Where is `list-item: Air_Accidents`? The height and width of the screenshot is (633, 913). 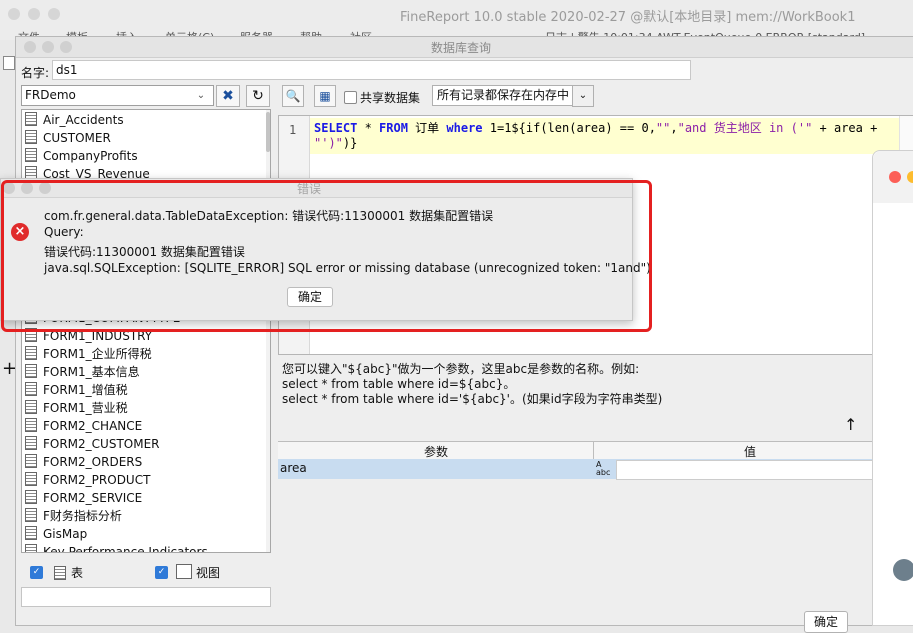 list-item: Air_Accidents is located at coordinates (74, 120).